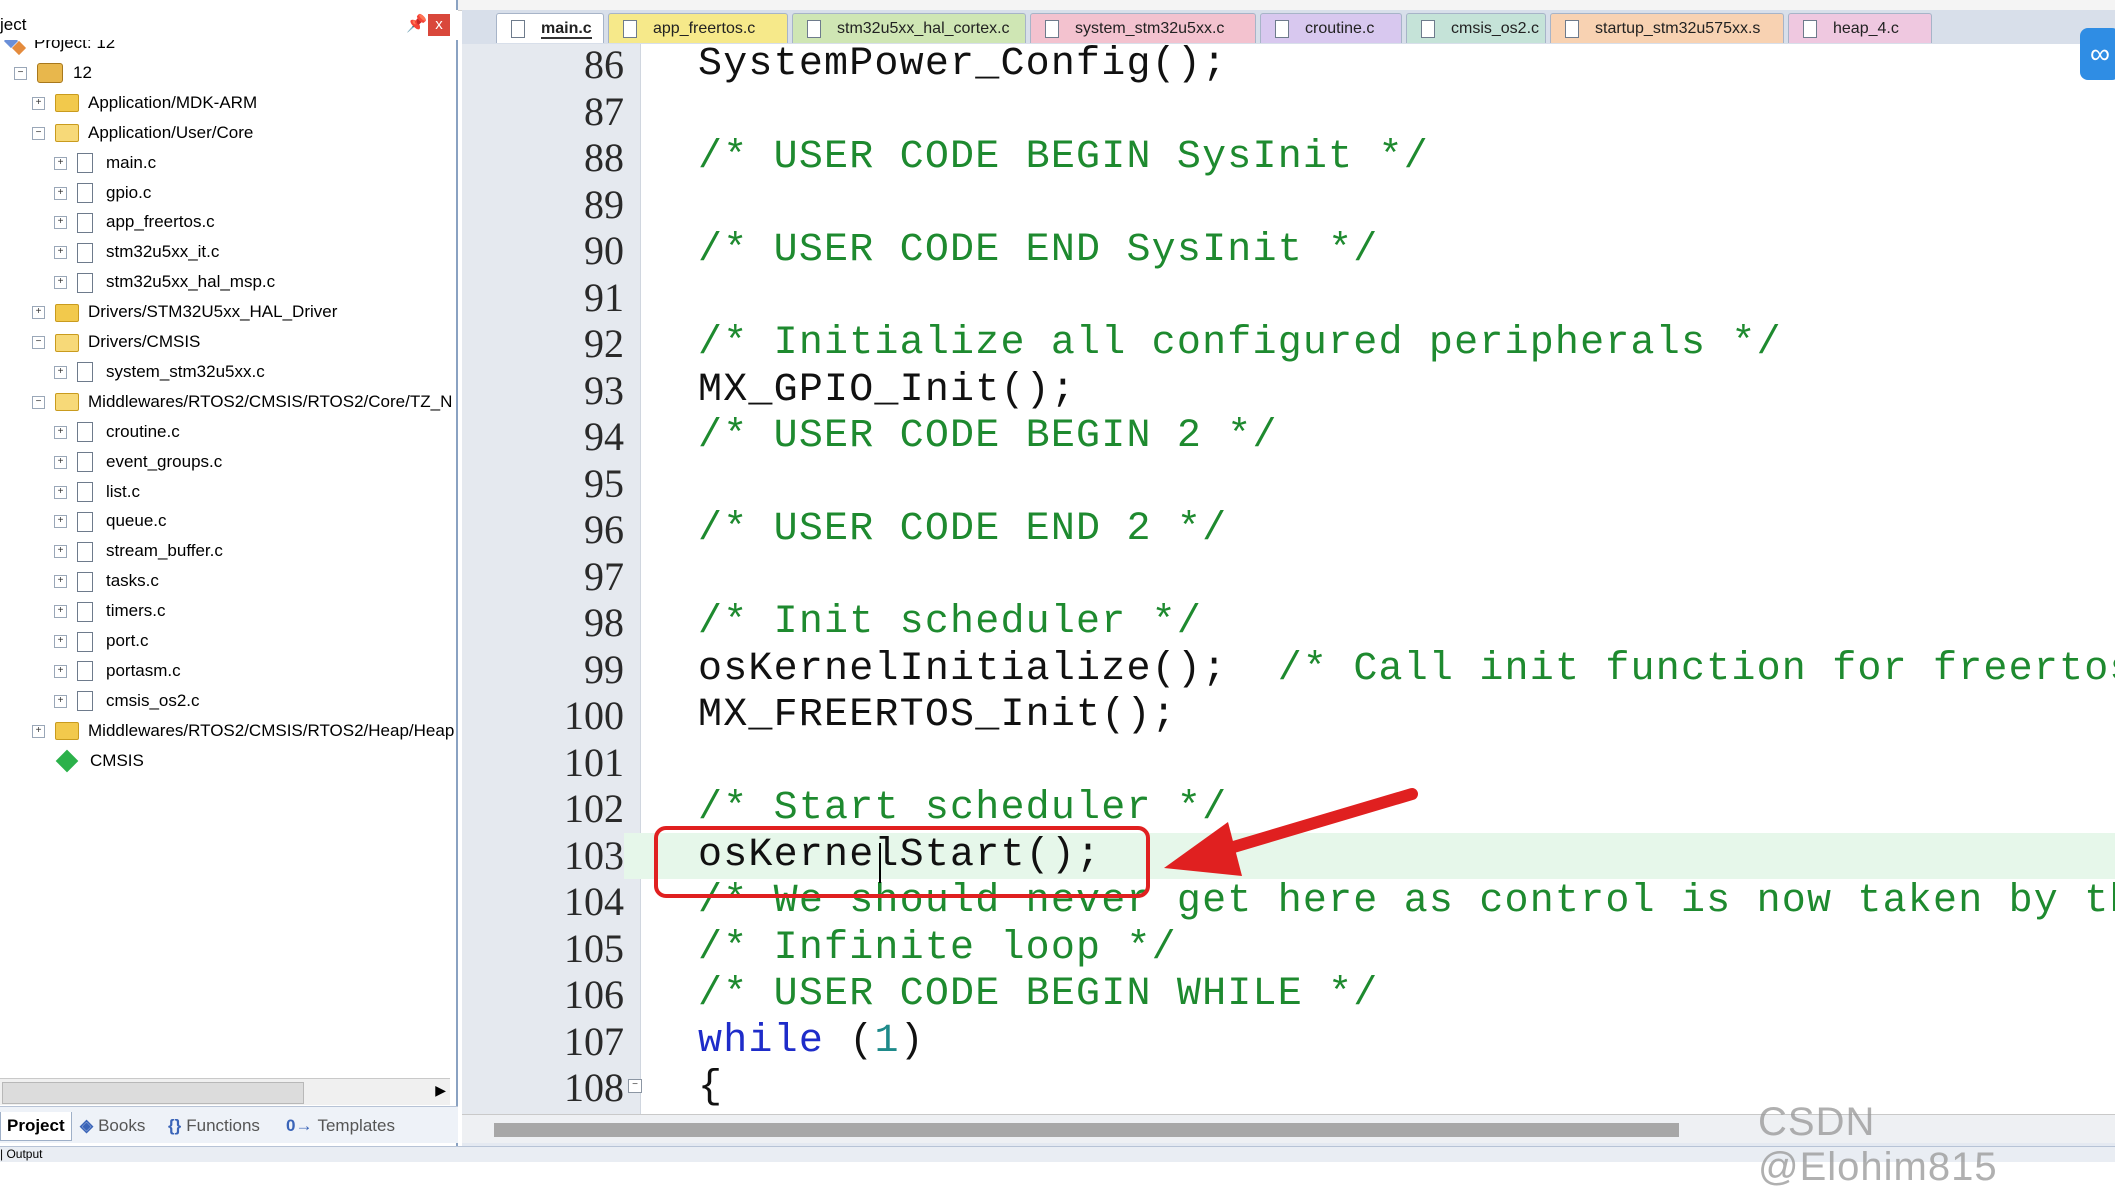 The height and width of the screenshot is (1190, 2115). What do you see at coordinates (59, 49) in the screenshot?
I see `tree-item: Project: 12` at bounding box center [59, 49].